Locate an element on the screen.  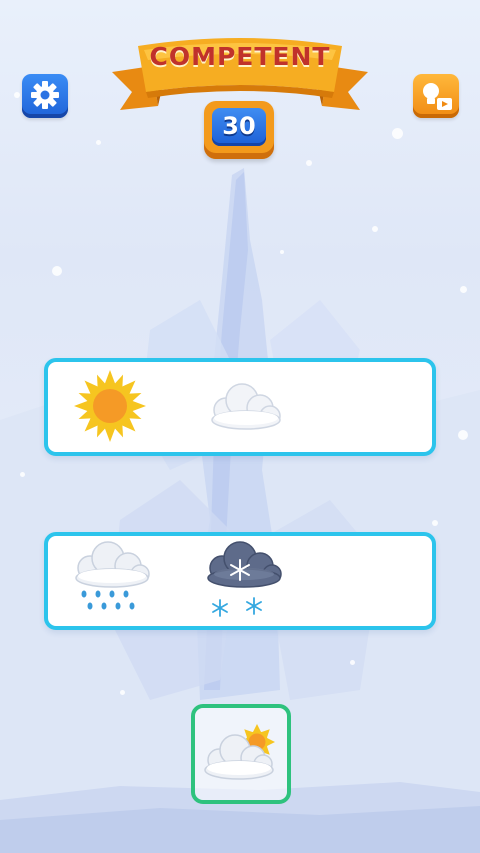
gear-icon is located at coordinates (45, 95).